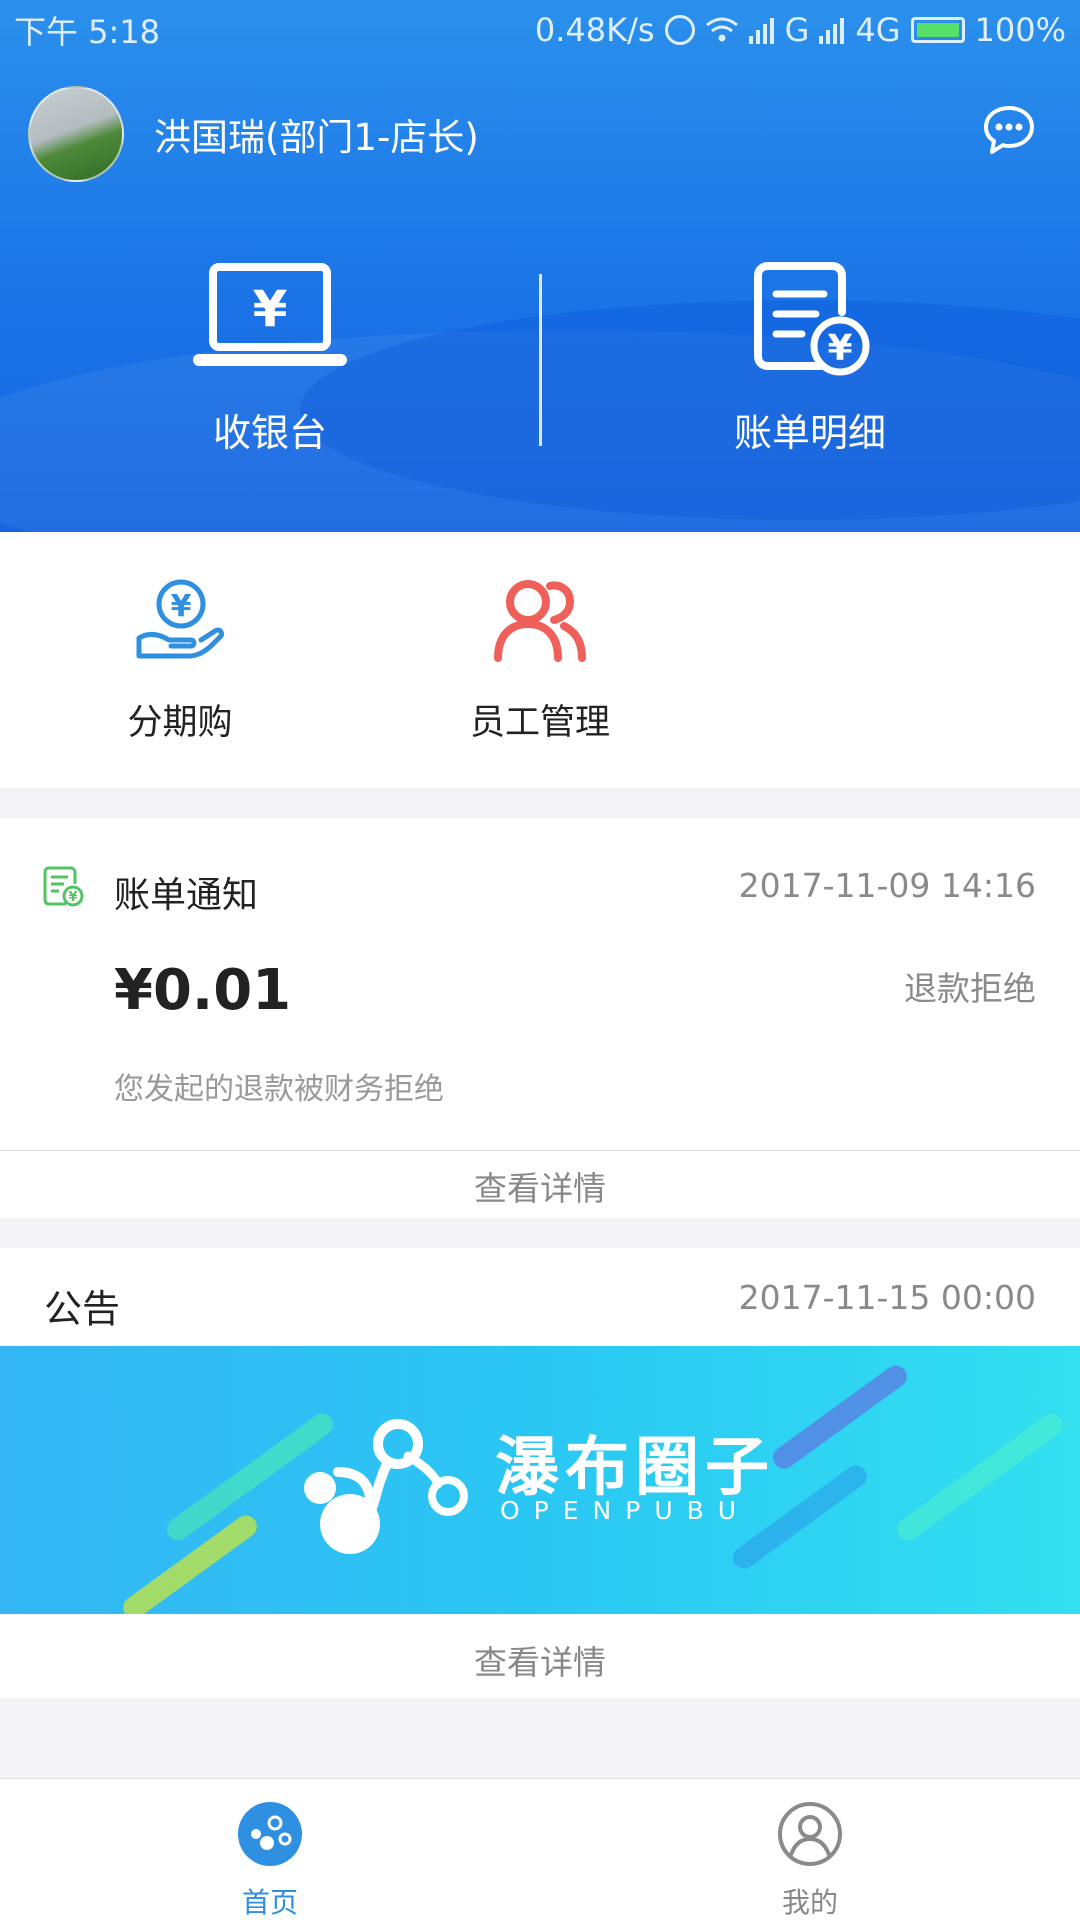  I want to click on bill-notice-title: 账单通知, so click(186, 895).